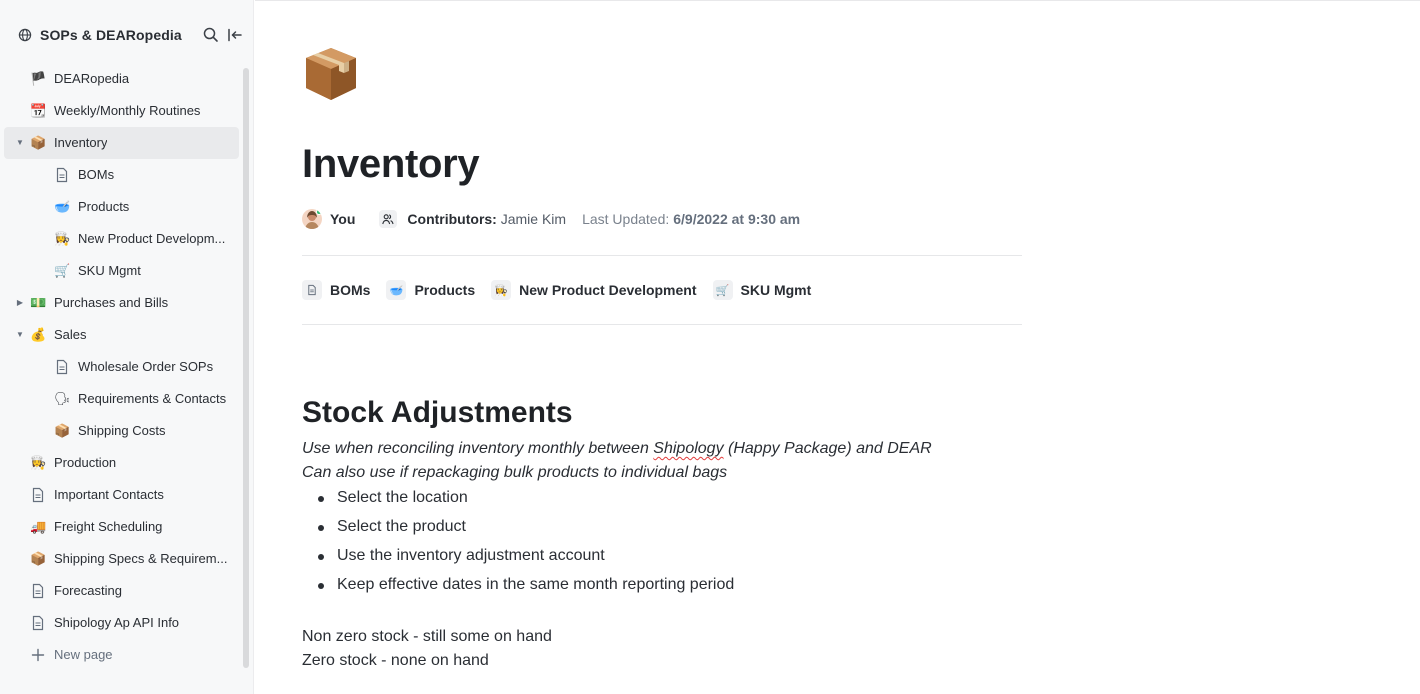 Image resolution: width=1420 pixels, height=694 pixels. What do you see at coordinates (109, 270) in the screenshot?
I see `sidebar-item-label: SKU Mgmt` at bounding box center [109, 270].